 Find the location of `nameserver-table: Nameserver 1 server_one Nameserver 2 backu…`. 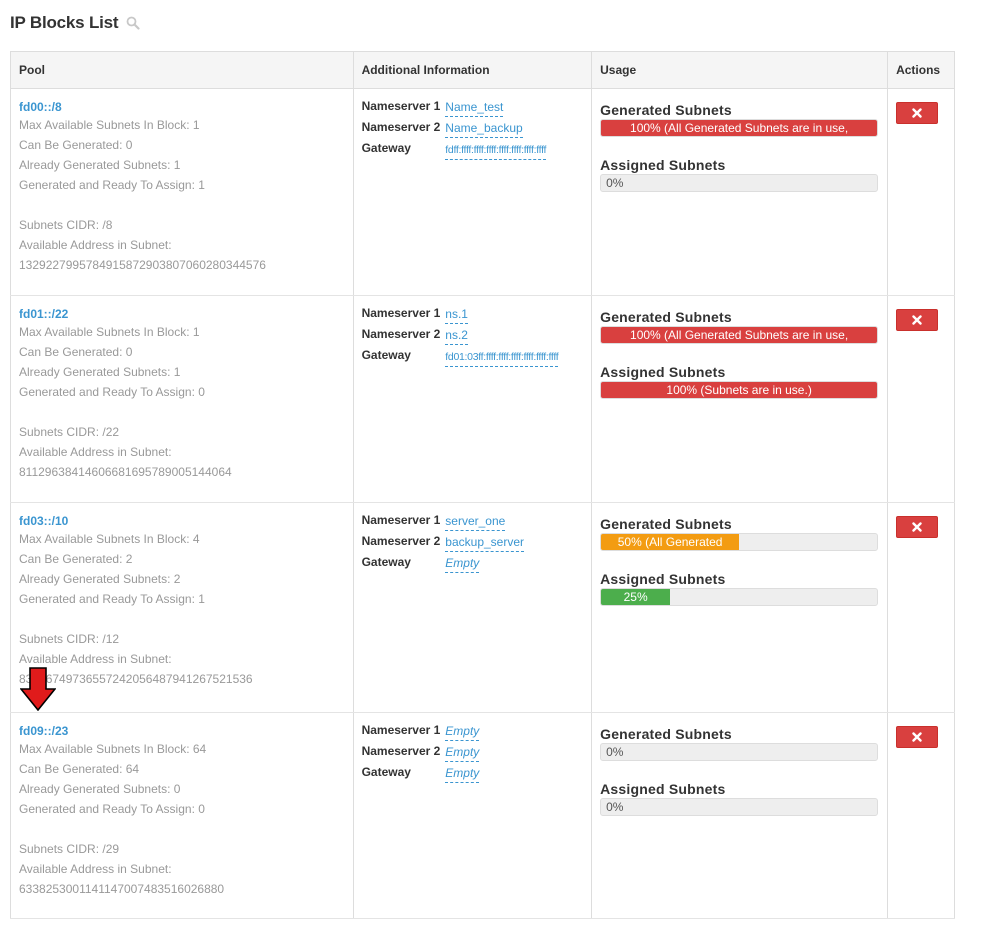

nameserver-table: Nameserver 1 server_one Nameserver 2 backu… is located at coordinates (443, 543).